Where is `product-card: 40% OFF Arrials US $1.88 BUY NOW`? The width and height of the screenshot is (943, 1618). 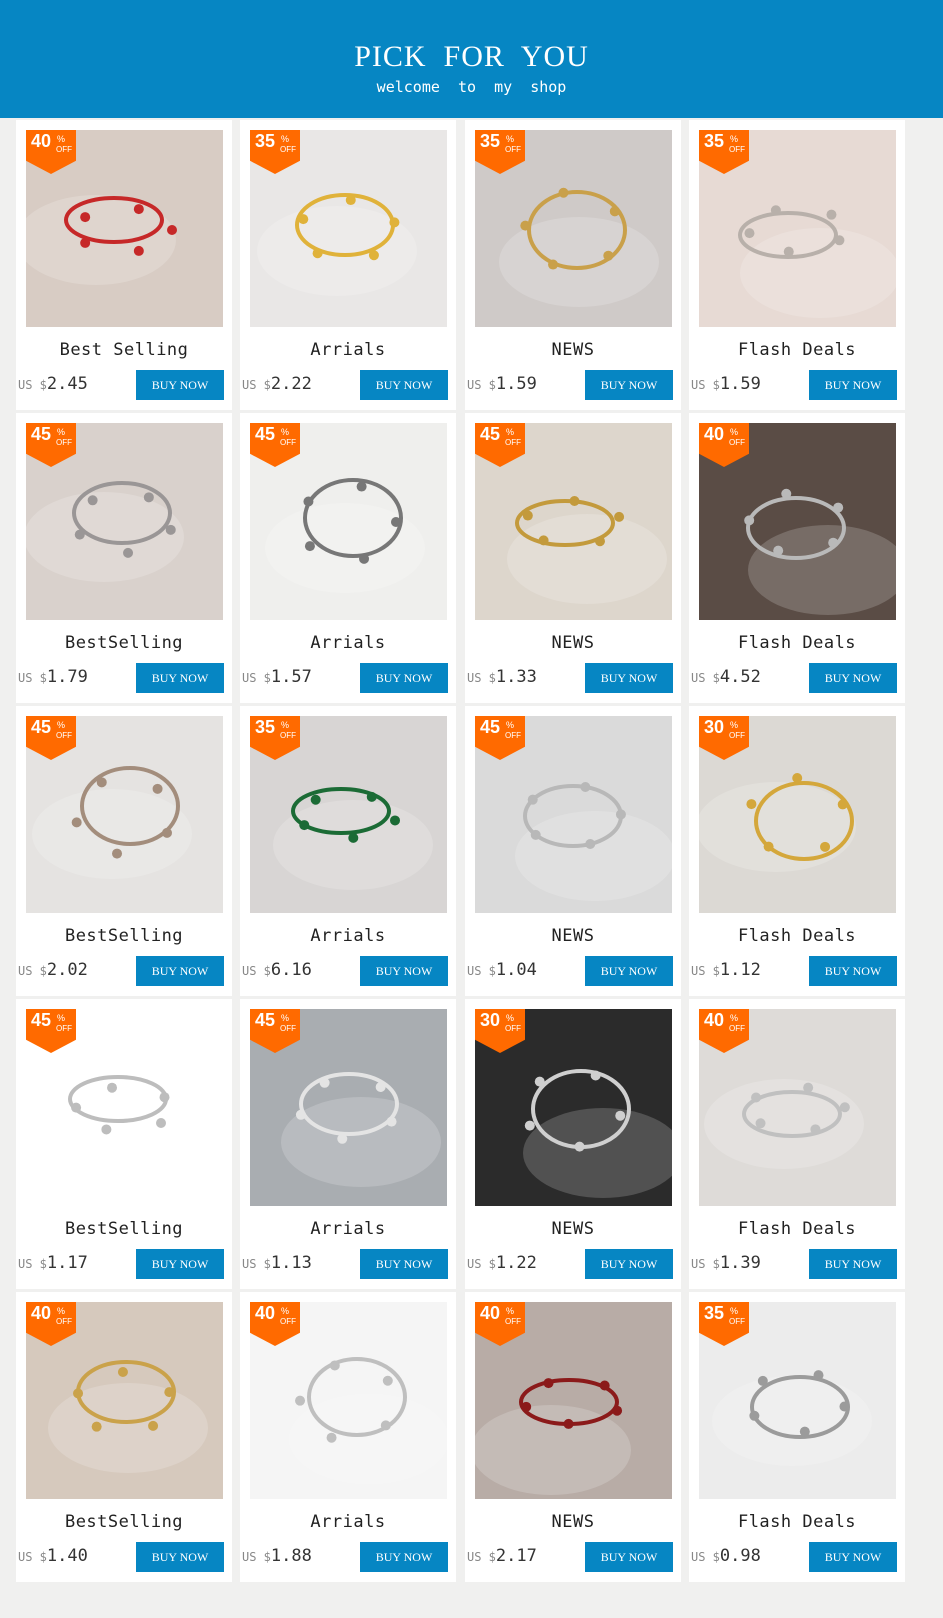
product-card: 40% OFF Arrials US $1.88 BUY NOW is located at coordinates (348, 1437).